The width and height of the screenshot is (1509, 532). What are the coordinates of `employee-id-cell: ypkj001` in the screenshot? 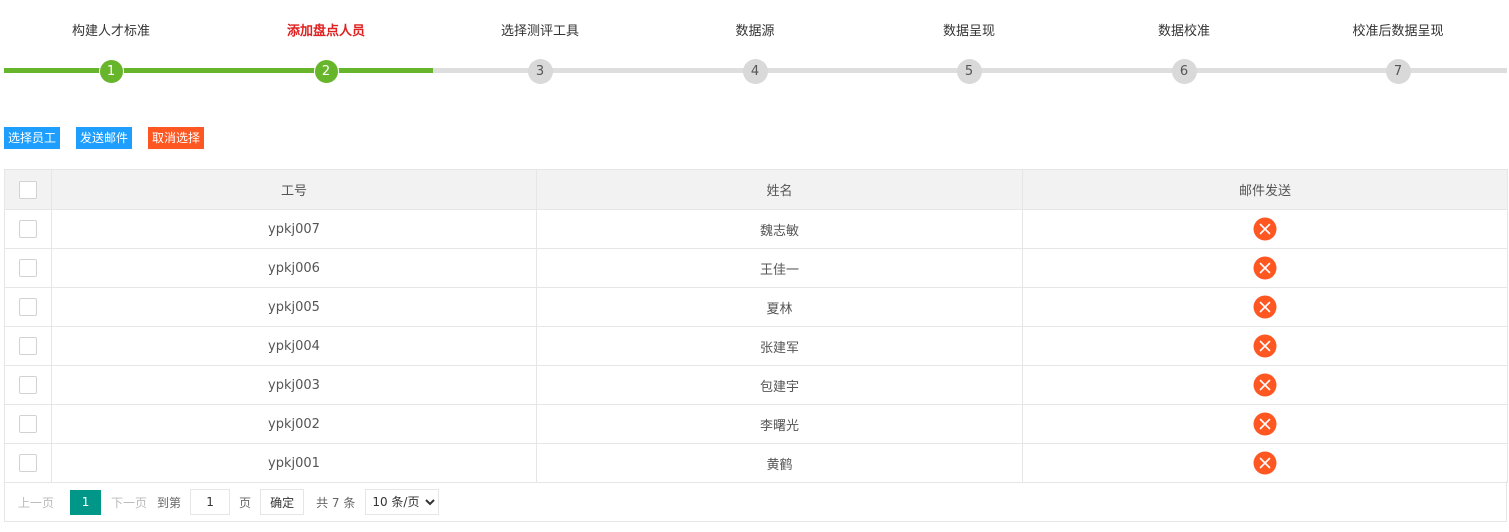 It's located at (294, 463).